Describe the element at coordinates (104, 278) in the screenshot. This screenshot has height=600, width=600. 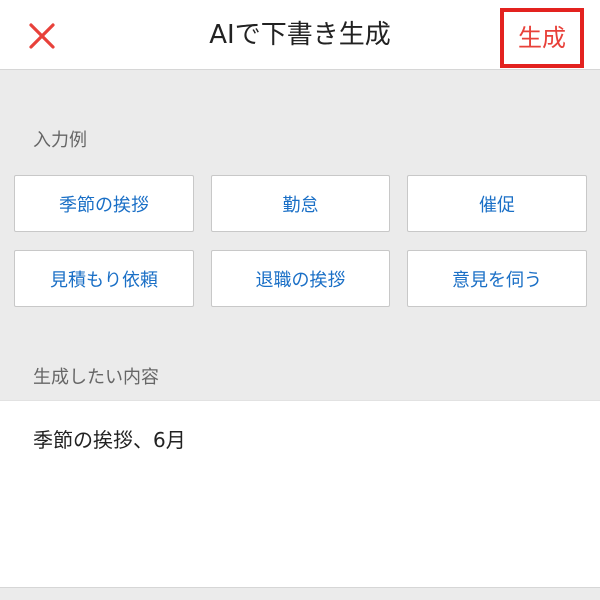
I see `example-chip-quote-request: 見積もり依頼` at that location.